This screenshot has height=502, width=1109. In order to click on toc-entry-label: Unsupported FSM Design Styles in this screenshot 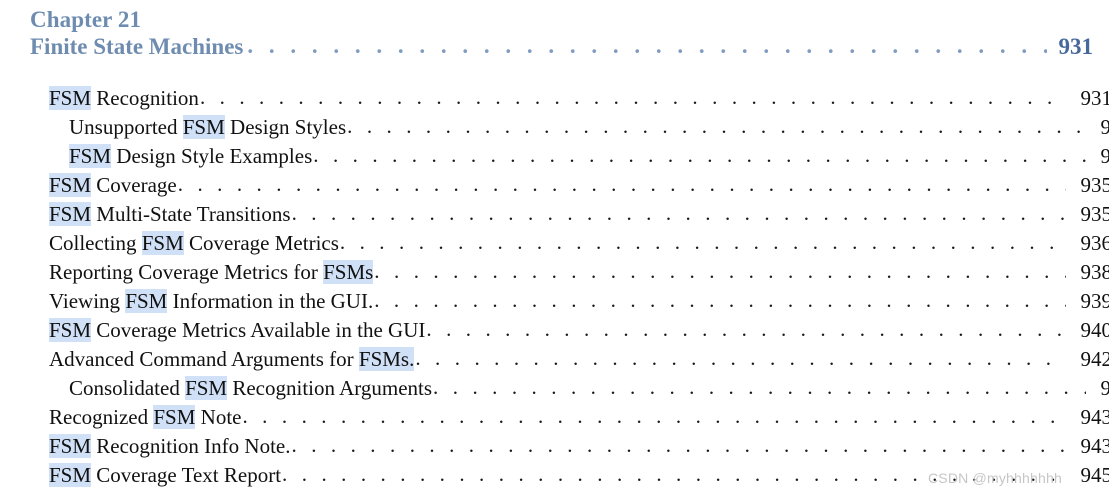, I will do `click(207, 127)`.